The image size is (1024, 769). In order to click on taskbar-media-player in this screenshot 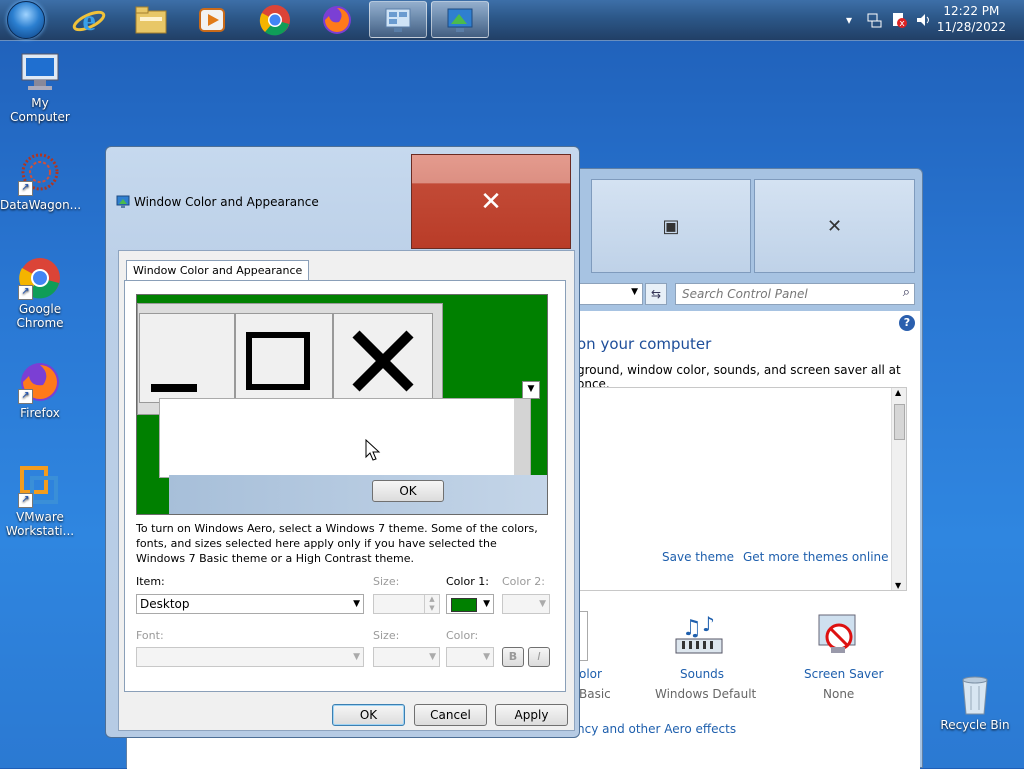, I will do `click(212, 19)`.